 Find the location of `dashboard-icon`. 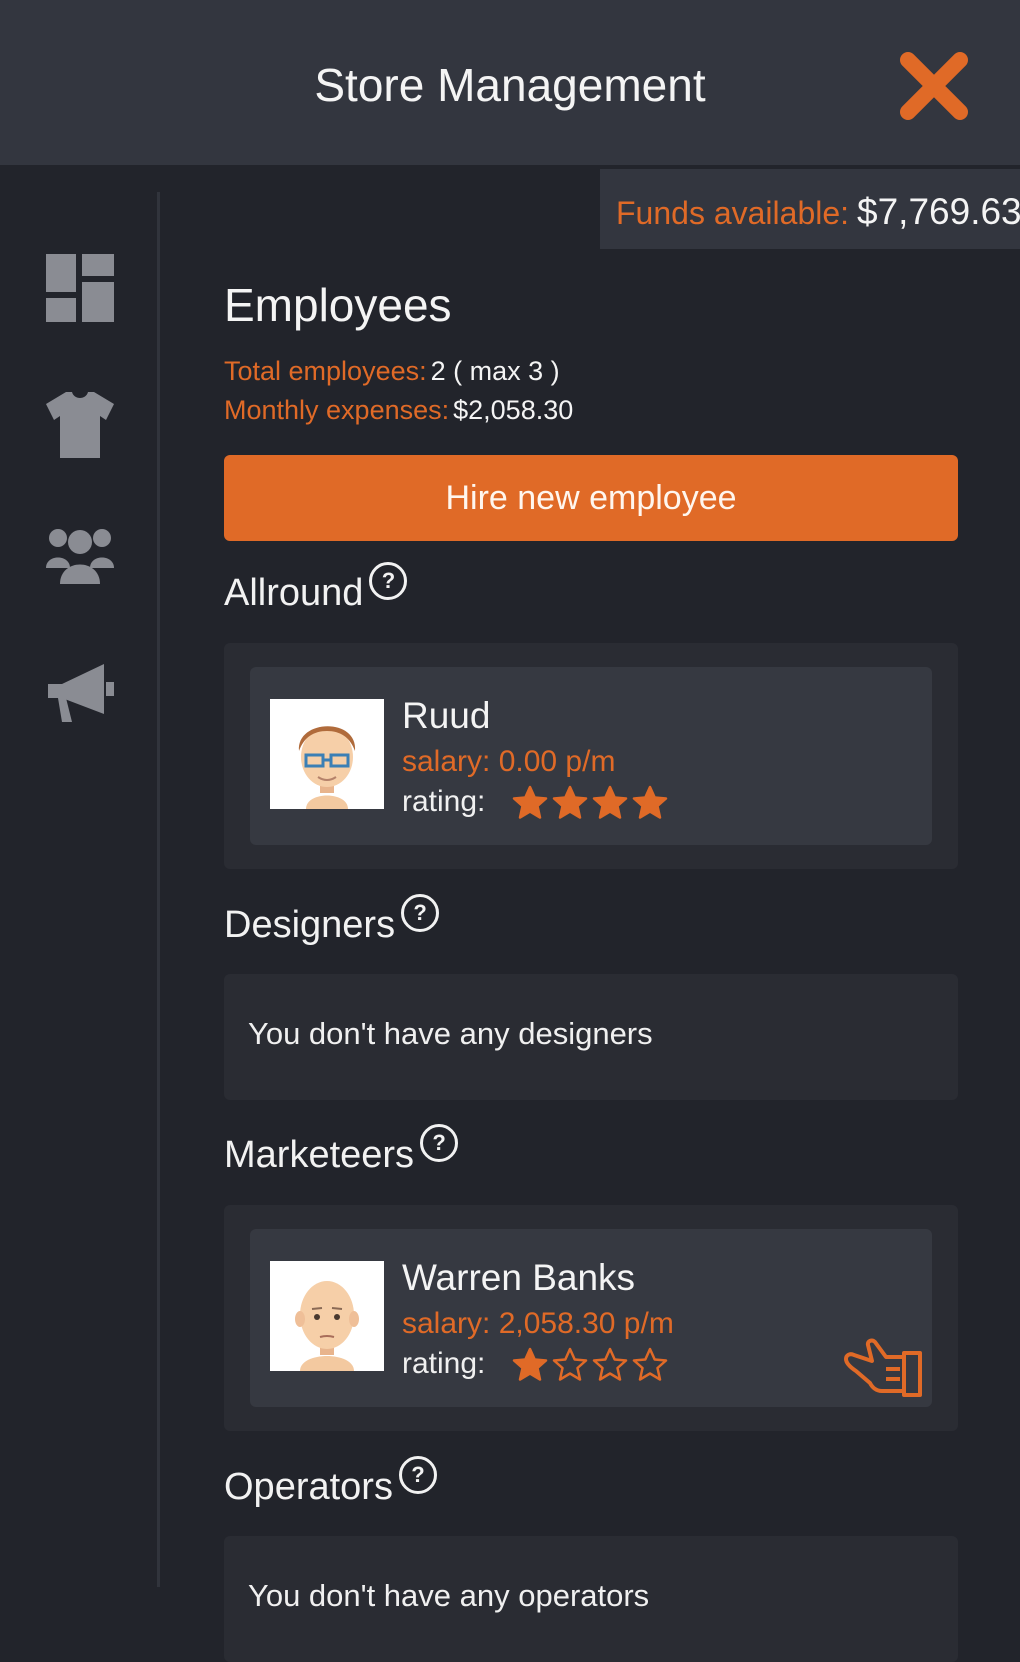

dashboard-icon is located at coordinates (80, 288).